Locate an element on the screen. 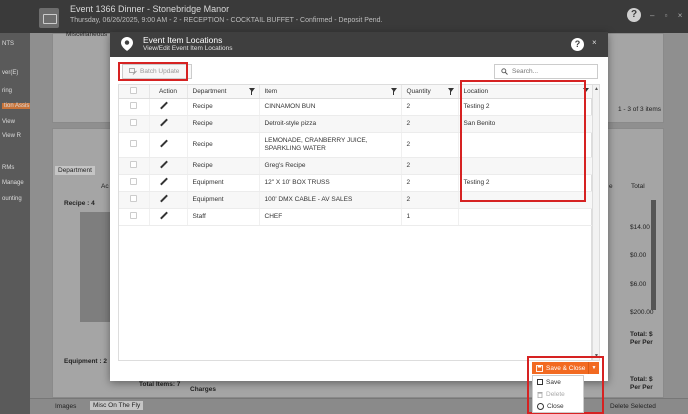  save-close-split-button: Save & Close ▼ is located at coordinates (565, 368).